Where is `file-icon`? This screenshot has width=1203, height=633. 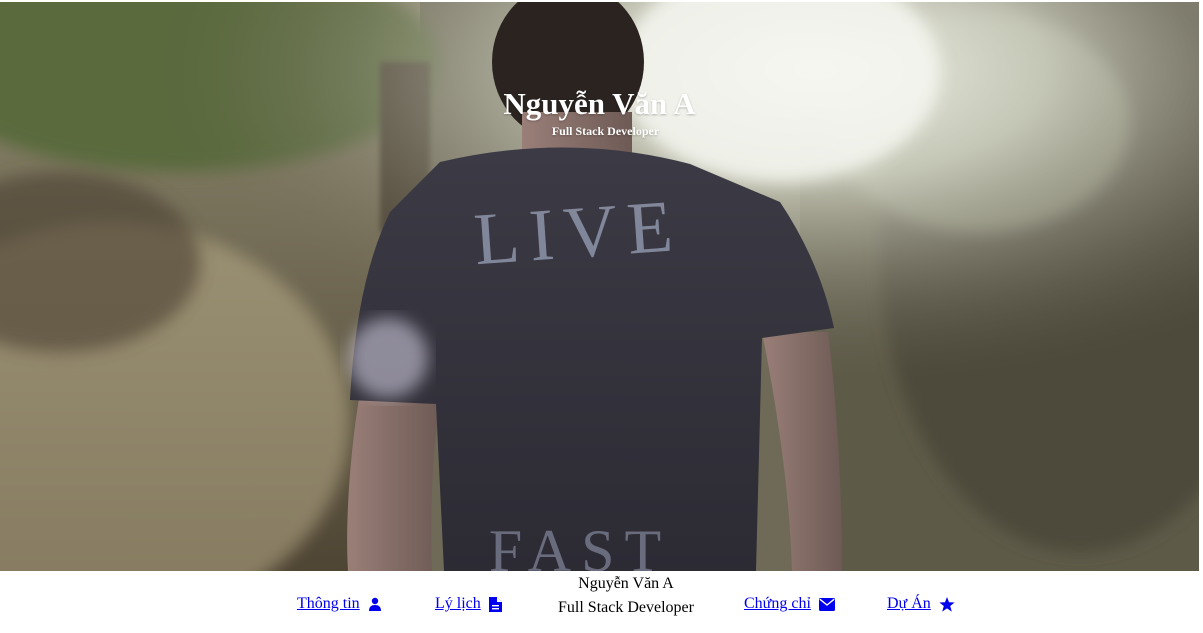 file-icon is located at coordinates (495, 604).